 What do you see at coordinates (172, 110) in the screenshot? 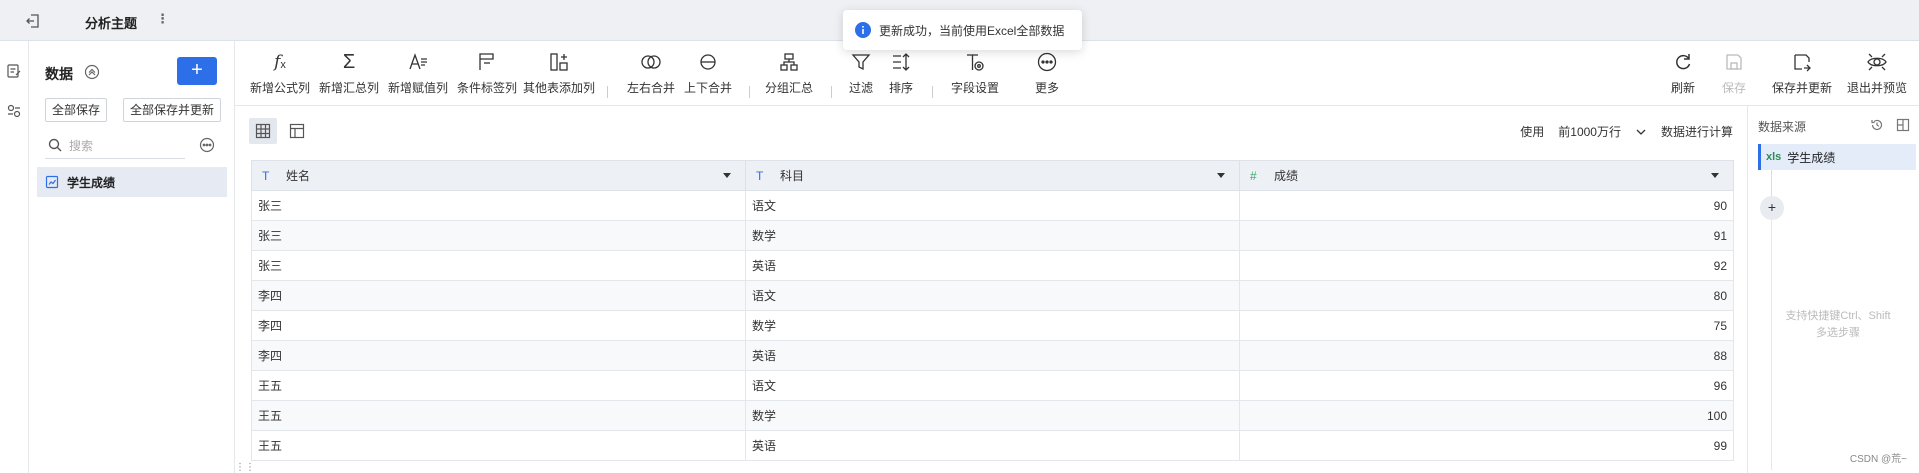
I see `save-all-update-button: 全部保存并更新` at bounding box center [172, 110].